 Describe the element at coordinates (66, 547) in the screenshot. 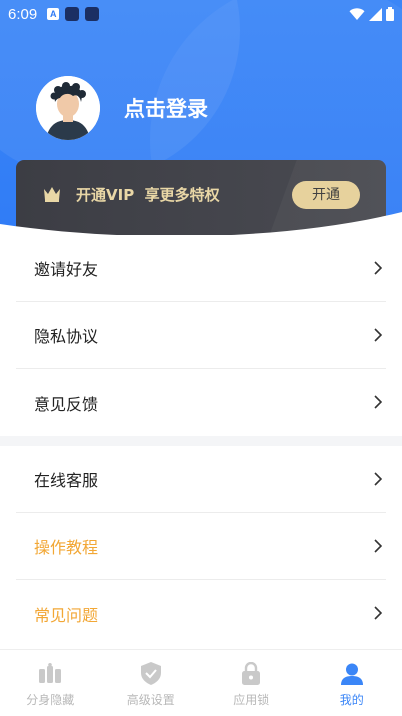

I see `menu-item-label: 操作教程` at that location.